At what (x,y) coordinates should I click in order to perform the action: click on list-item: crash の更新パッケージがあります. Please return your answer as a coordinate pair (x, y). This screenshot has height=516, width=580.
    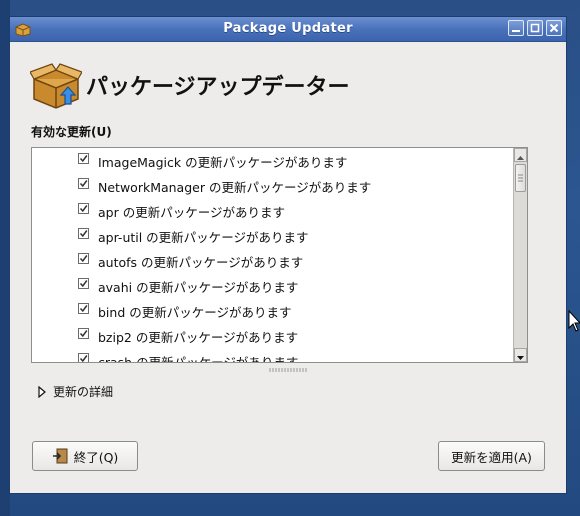
    Looking at the image, I should click on (272, 355).